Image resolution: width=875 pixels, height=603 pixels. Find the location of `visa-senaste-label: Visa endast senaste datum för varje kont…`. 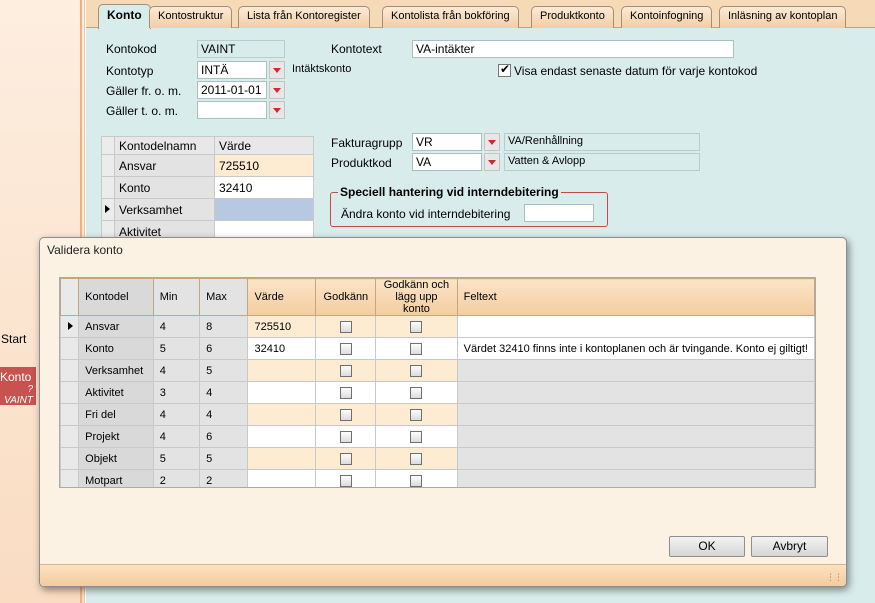

visa-senaste-label: Visa endast senaste datum för varje kont… is located at coordinates (636, 71).